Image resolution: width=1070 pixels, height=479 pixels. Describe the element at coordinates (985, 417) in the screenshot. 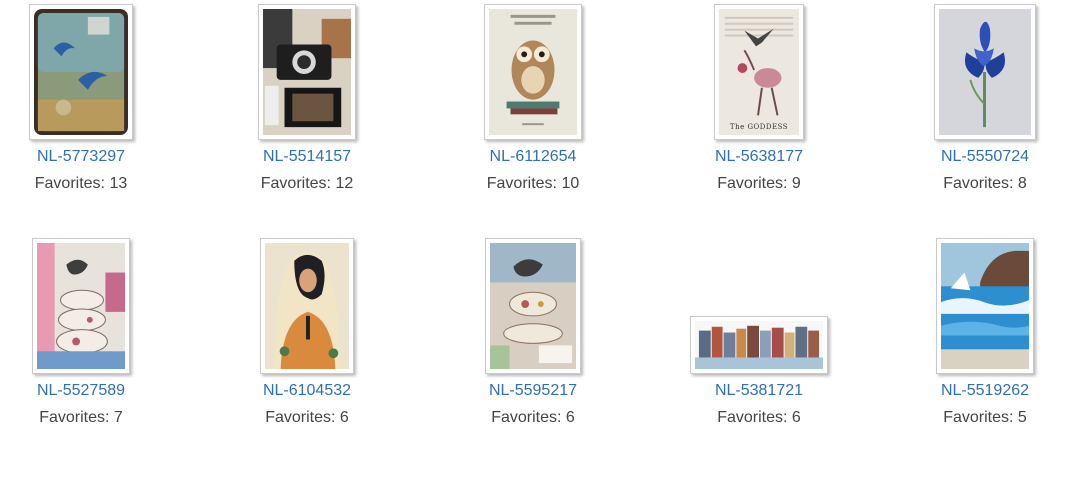

I see `favorites-count: Favorites: 5` at that location.